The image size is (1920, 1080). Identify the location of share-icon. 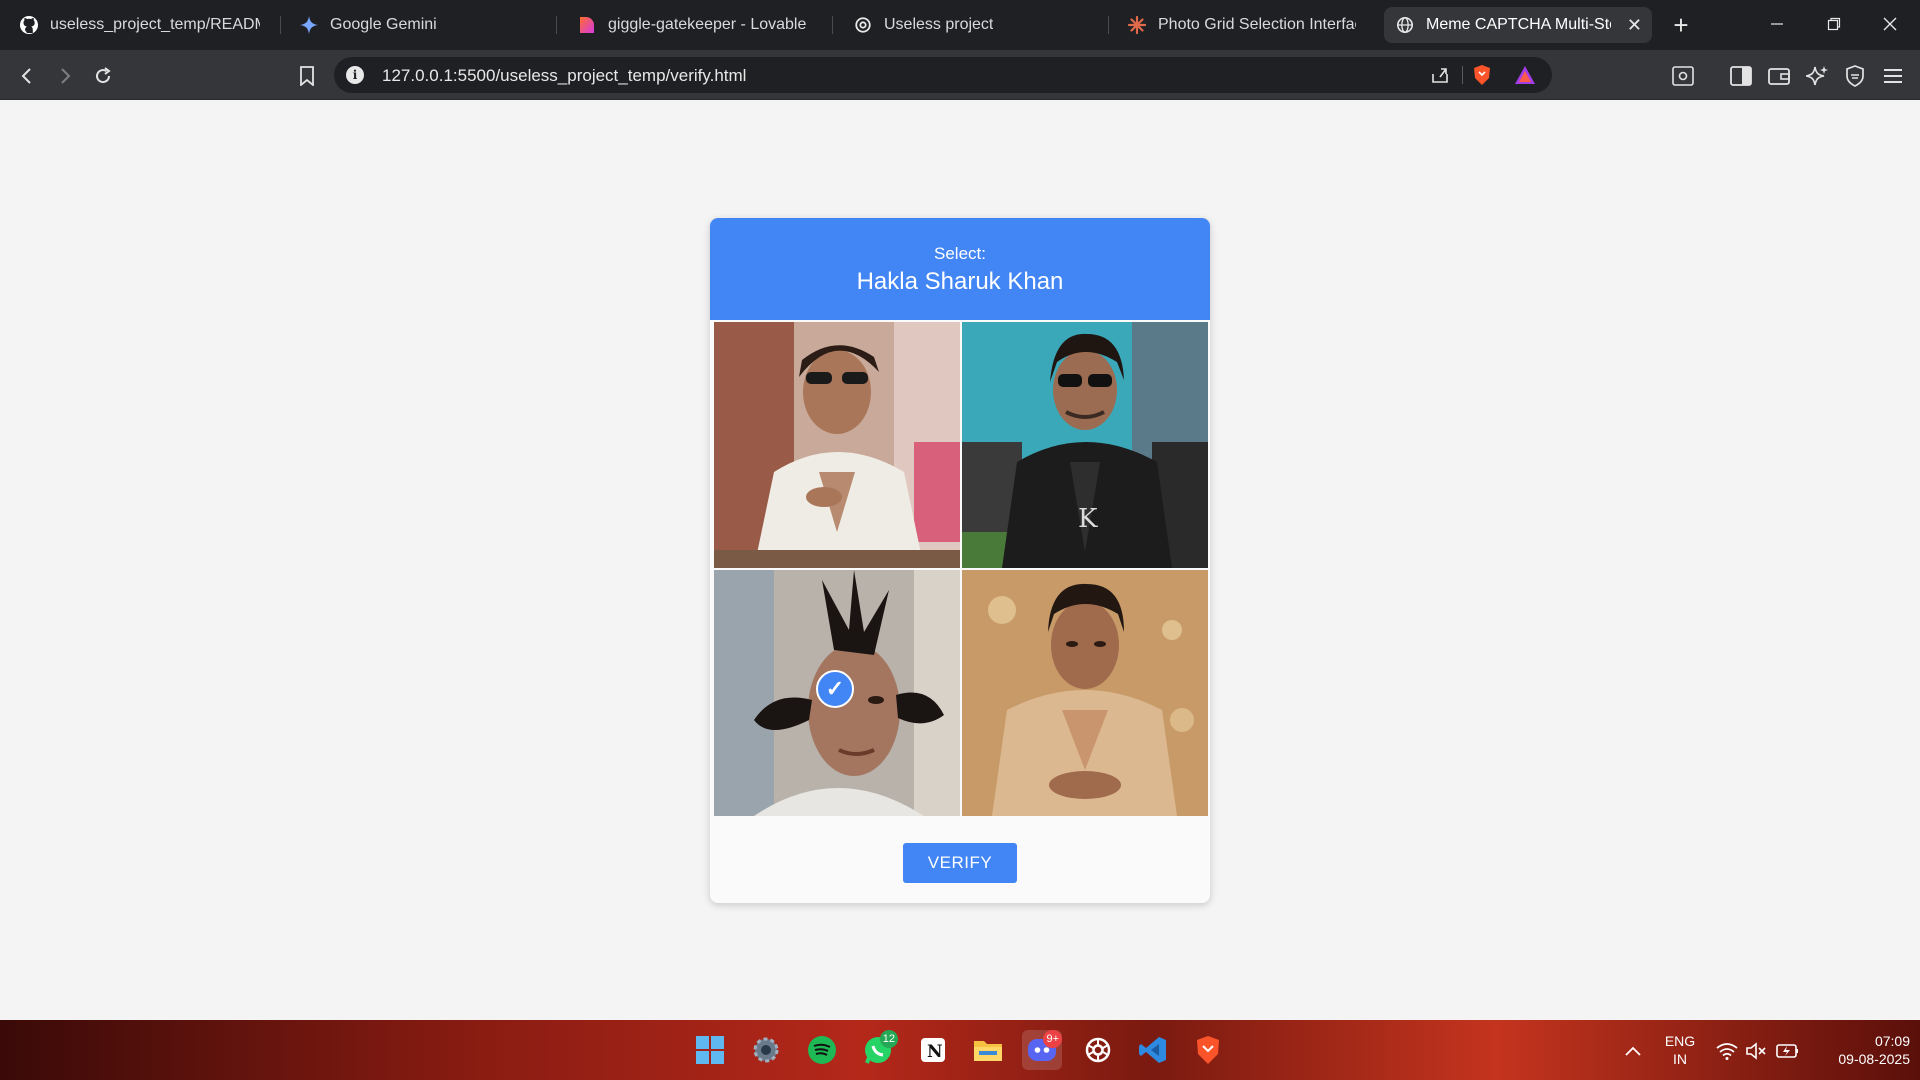
(1440, 77).